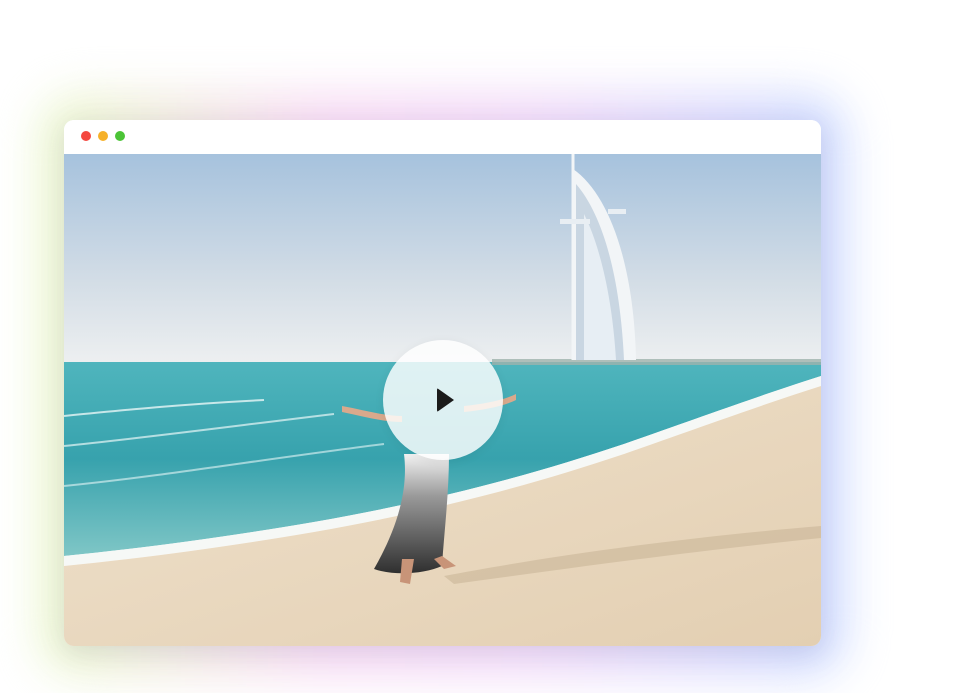 This screenshot has width=965, height=693. Describe the element at coordinates (86, 136) in the screenshot. I see `close-window-dot` at that location.